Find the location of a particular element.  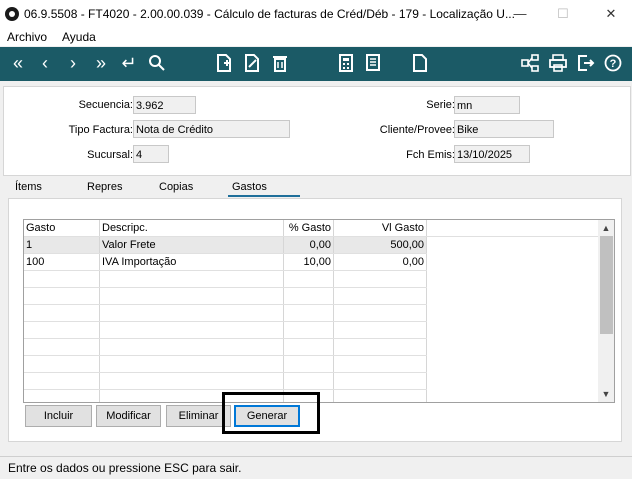

toolbar: « ‹ › » ↵ ? is located at coordinates (316, 64).